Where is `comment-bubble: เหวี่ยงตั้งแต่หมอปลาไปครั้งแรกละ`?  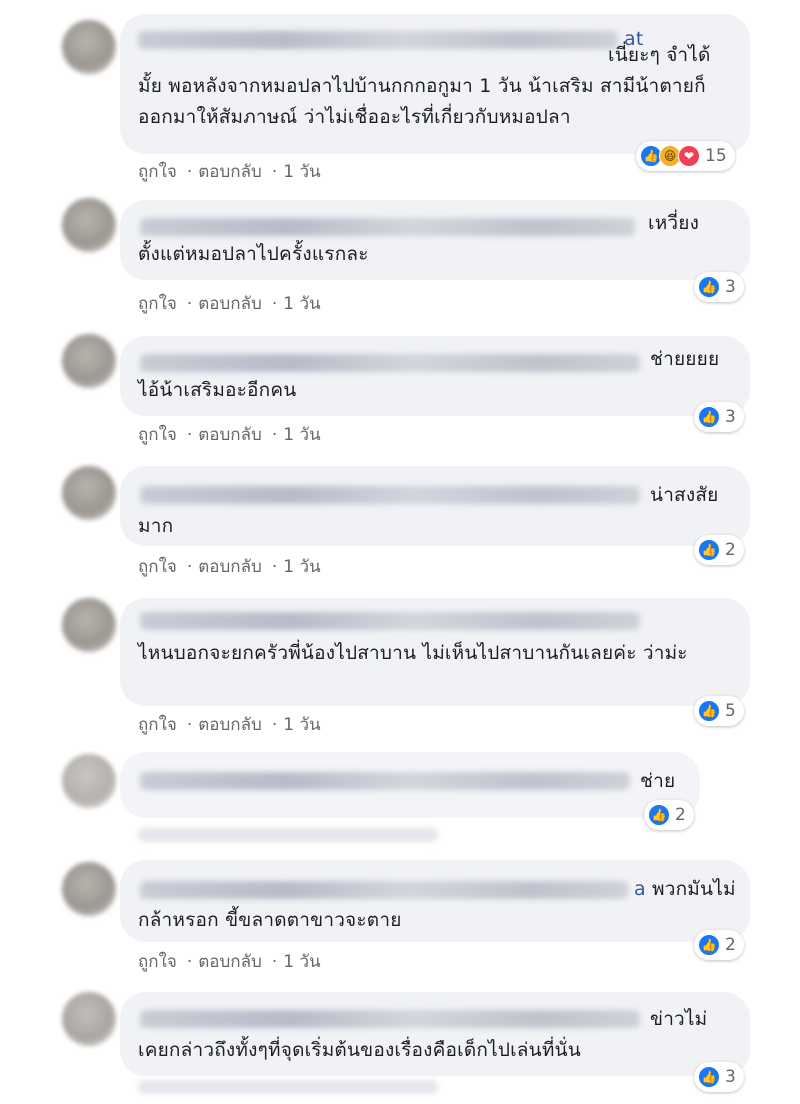 comment-bubble: เหวี่ยงตั้งแต่หมอปลาไปครั้งแรกละ is located at coordinates (435, 240).